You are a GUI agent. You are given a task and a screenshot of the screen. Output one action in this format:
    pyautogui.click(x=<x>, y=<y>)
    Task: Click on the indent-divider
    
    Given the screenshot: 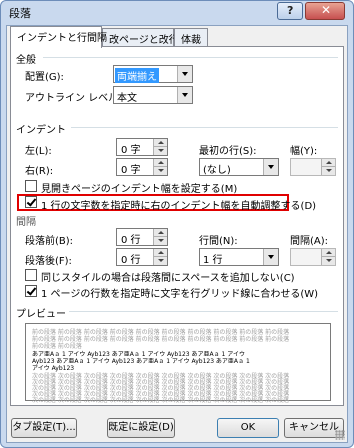 What is the action you would take?
    pyautogui.click(x=204, y=127)
    